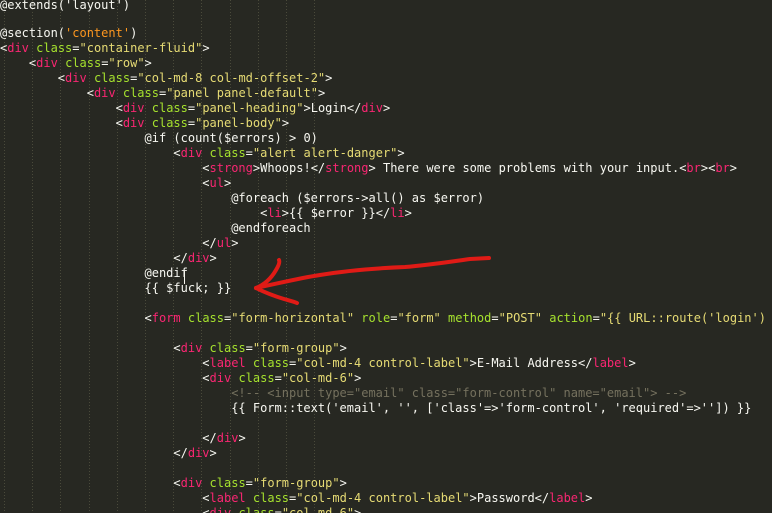  I want to click on code-line: <li>{{ $error }}</li>, so click(386, 213).